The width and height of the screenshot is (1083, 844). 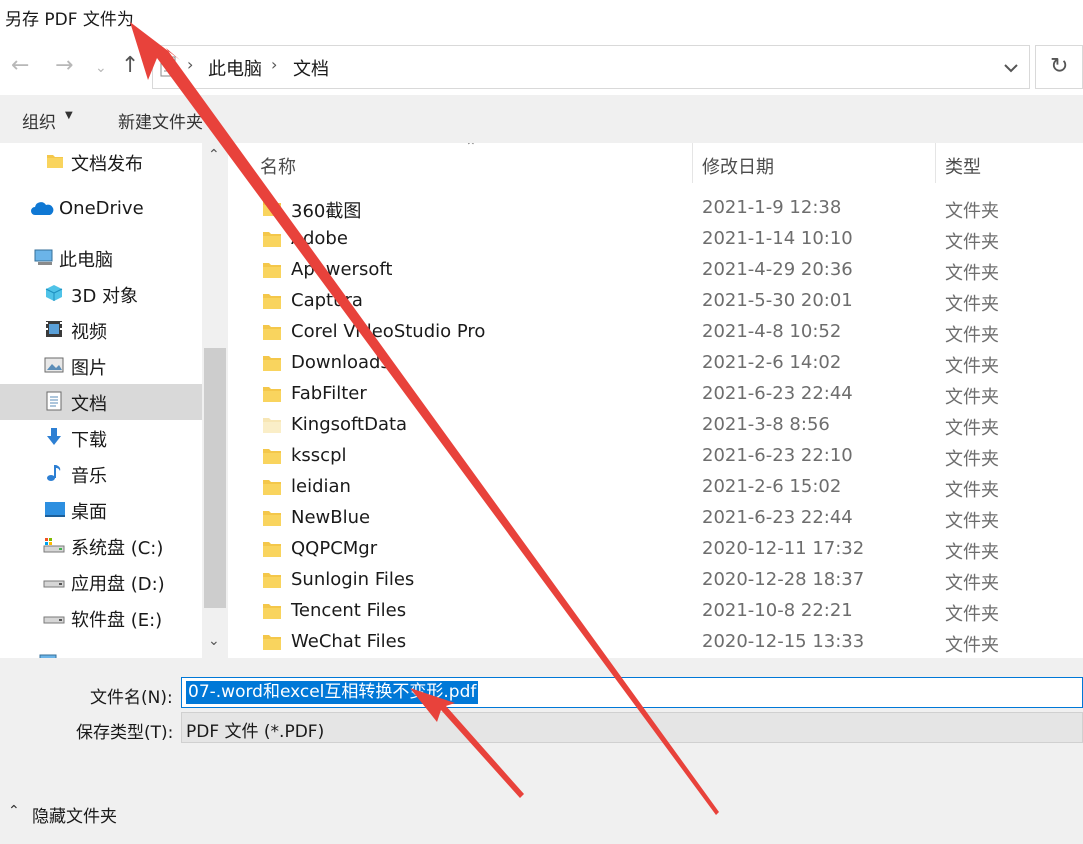 What do you see at coordinates (101, 402) in the screenshot?
I see `nav-item-documents: 文档` at bounding box center [101, 402].